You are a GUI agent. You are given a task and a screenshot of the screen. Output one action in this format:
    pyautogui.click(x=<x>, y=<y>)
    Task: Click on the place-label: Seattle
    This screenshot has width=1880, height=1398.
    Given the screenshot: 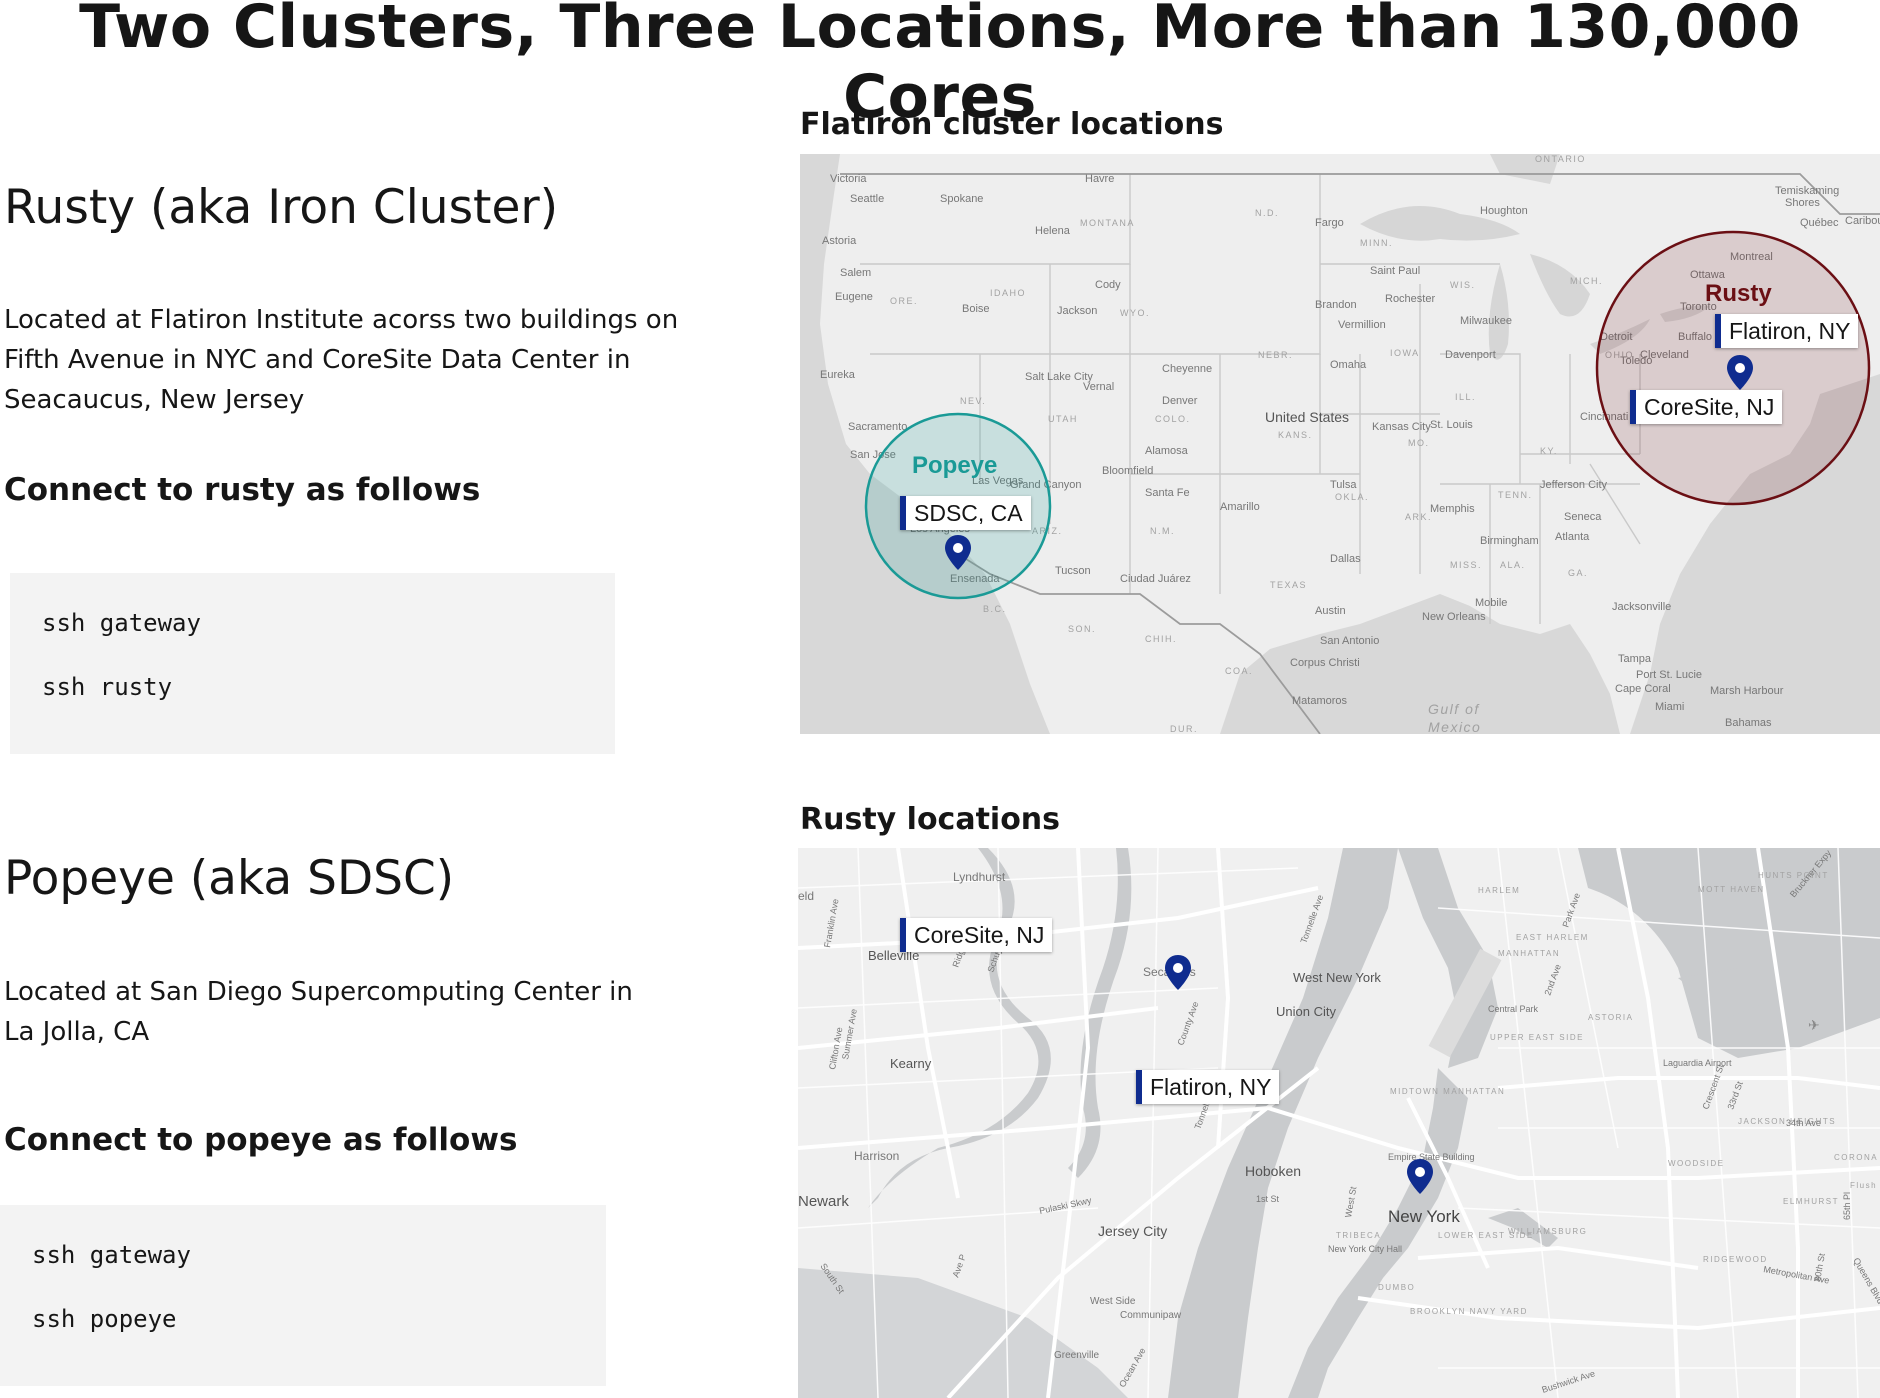 What is the action you would take?
    pyautogui.click(x=867, y=199)
    